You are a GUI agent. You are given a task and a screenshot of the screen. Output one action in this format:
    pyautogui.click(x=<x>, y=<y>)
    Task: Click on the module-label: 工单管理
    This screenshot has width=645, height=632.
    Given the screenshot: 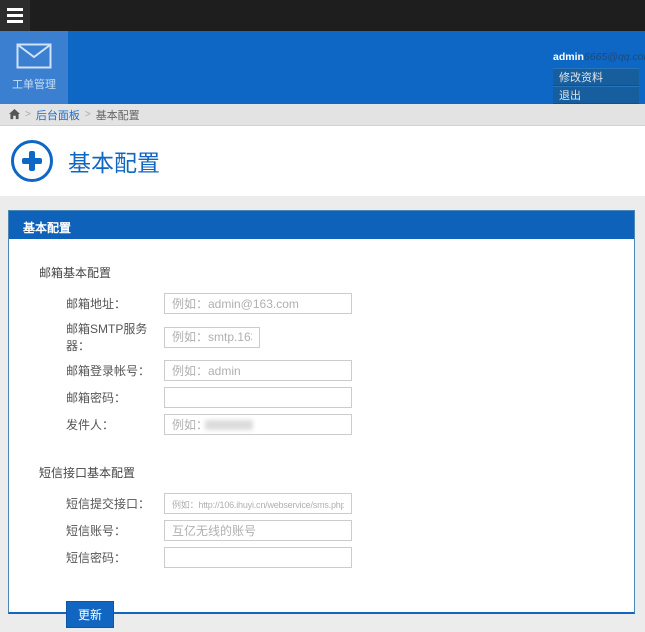 What is the action you would take?
    pyautogui.click(x=34, y=85)
    